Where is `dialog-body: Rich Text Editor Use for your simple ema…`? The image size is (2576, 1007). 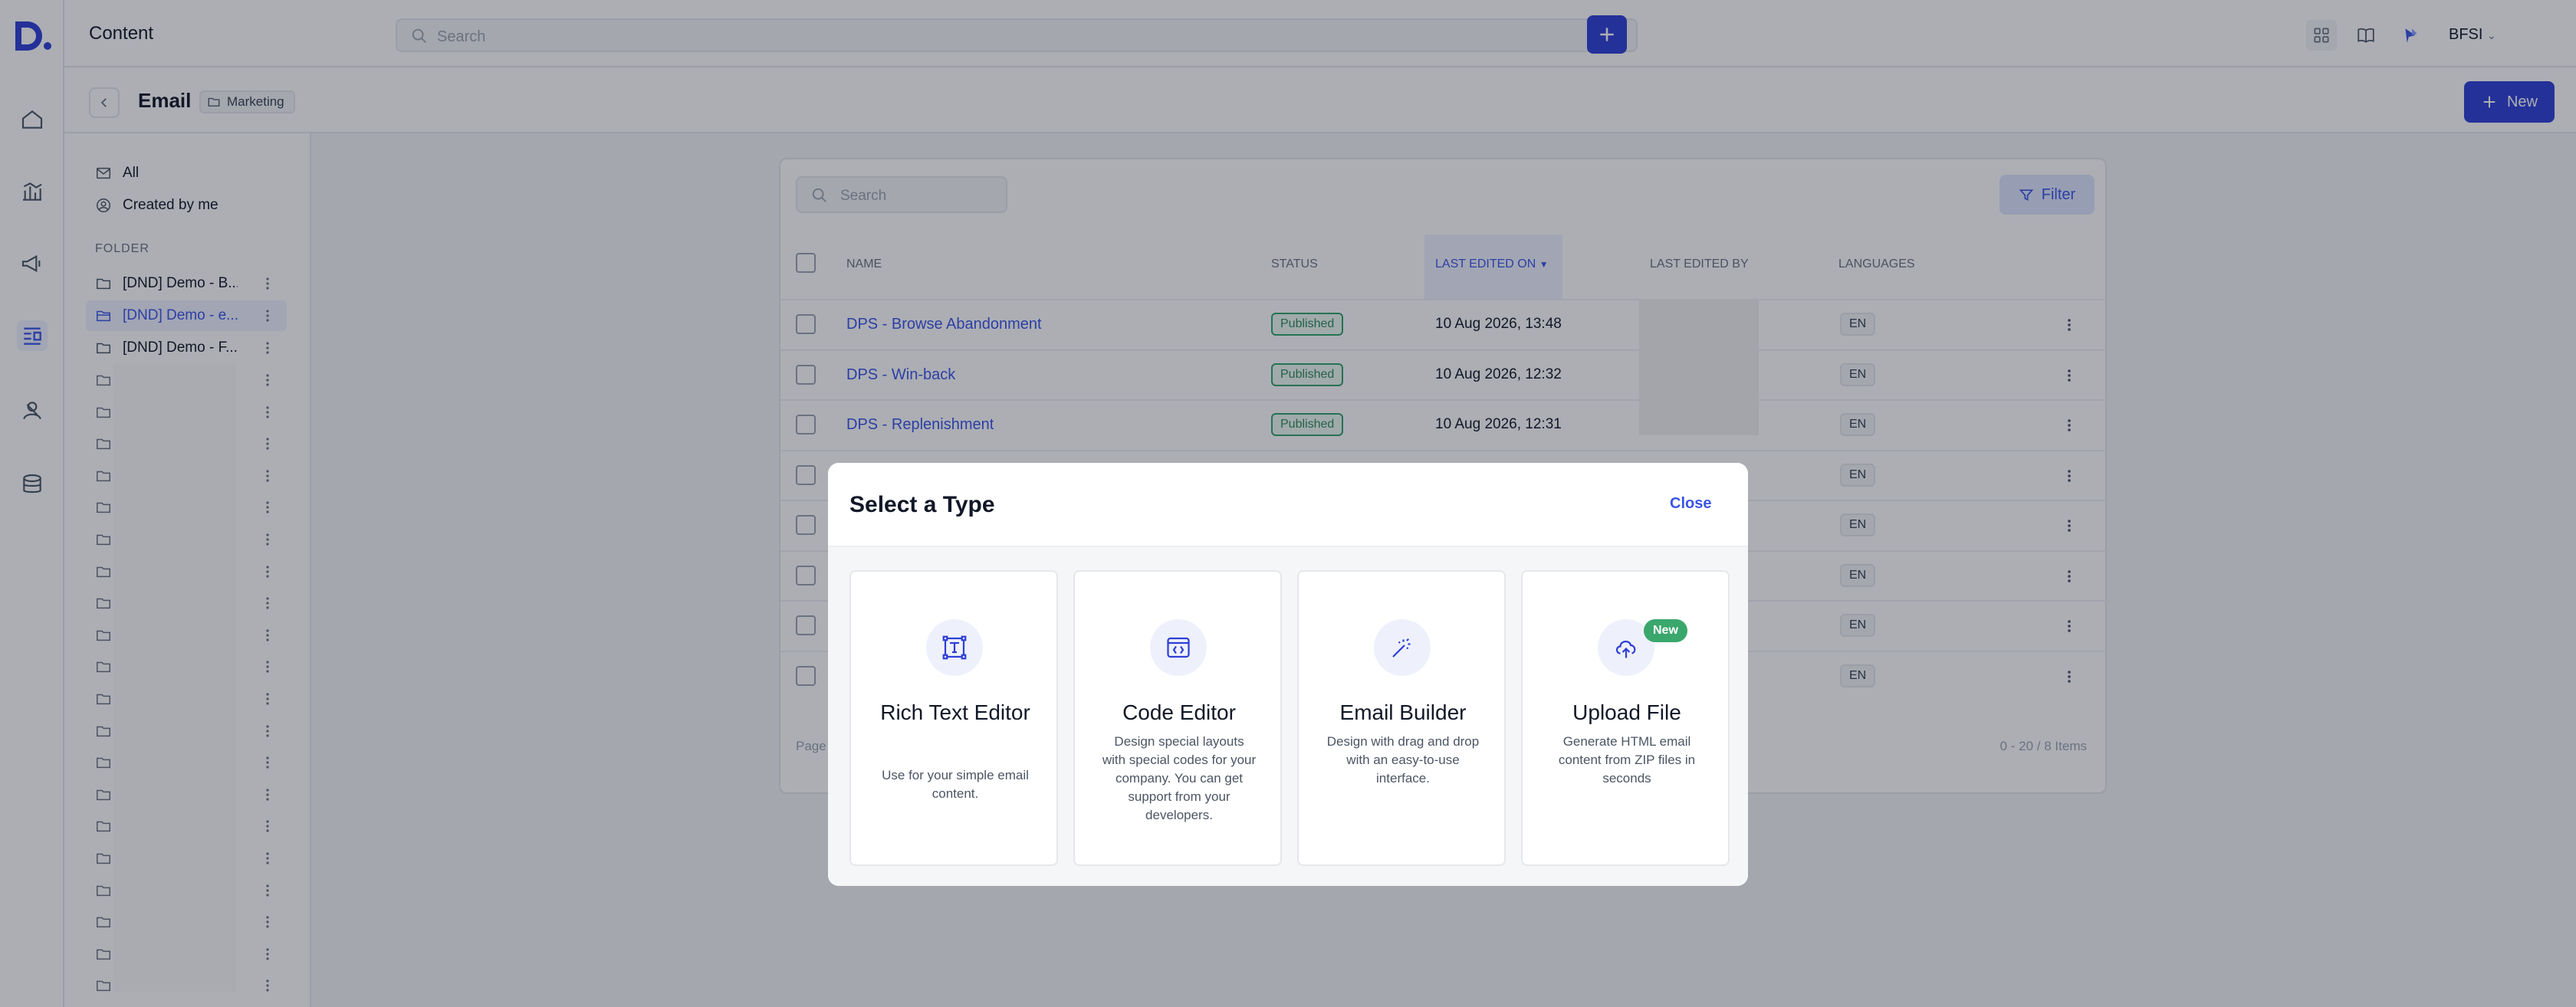 dialog-body: Rich Text Editor Use for your simple ema… is located at coordinates (1288, 716).